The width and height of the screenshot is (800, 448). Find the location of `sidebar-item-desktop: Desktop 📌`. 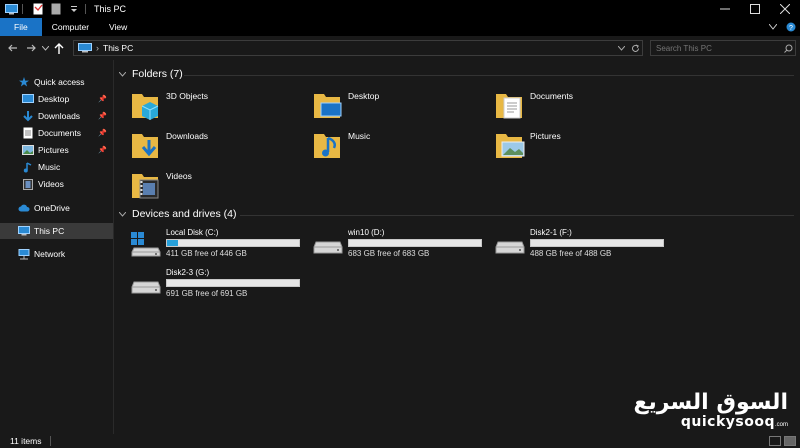

sidebar-item-desktop: Desktop 📌 is located at coordinates (56, 99).